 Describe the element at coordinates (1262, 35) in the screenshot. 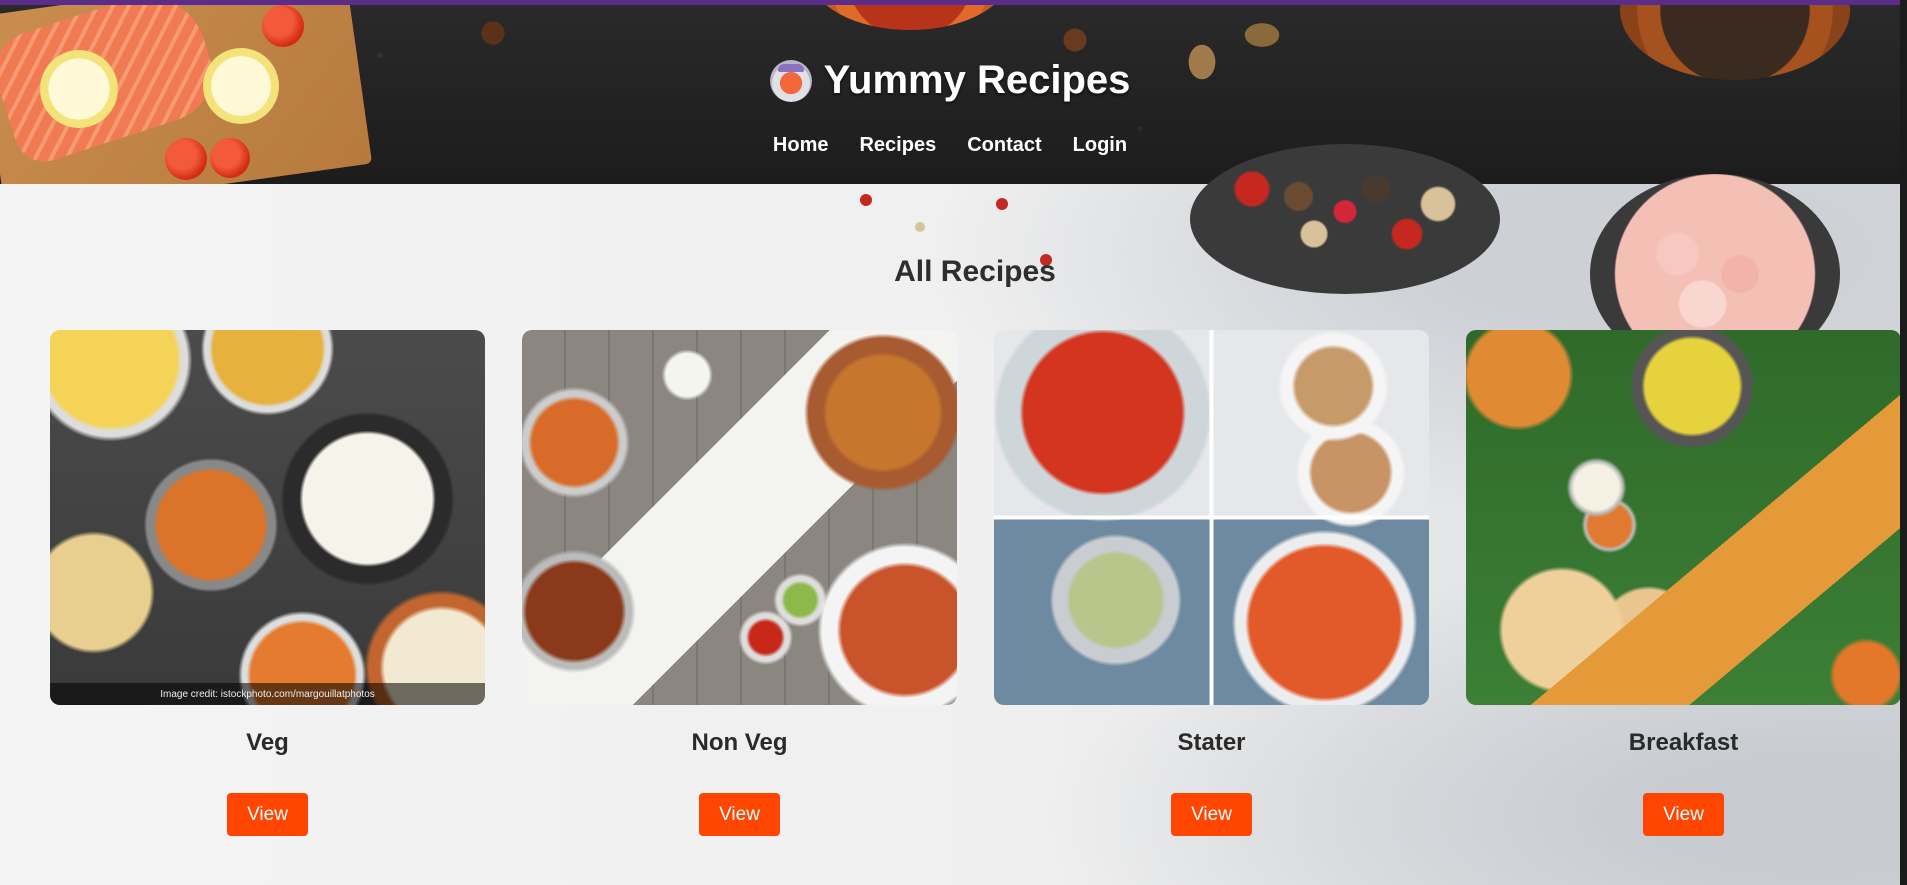

I see `cardamom-decor` at that location.